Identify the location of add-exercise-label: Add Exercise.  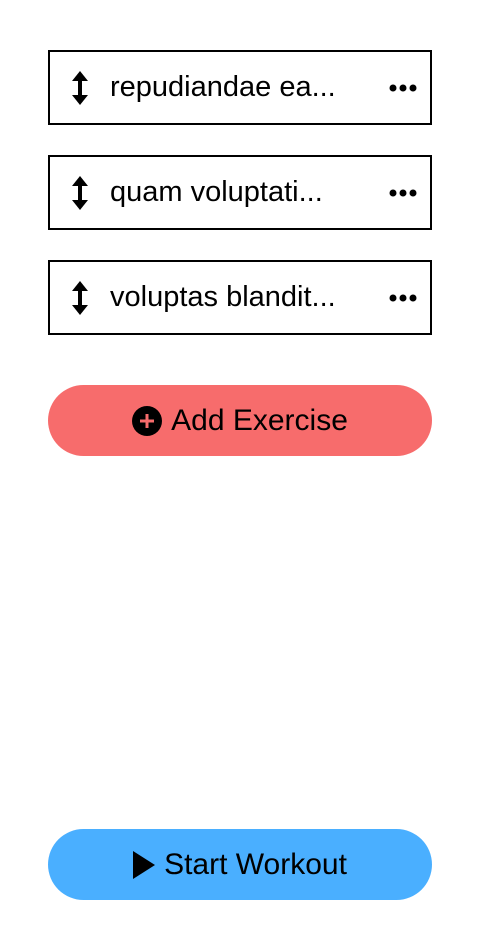
(259, 420).